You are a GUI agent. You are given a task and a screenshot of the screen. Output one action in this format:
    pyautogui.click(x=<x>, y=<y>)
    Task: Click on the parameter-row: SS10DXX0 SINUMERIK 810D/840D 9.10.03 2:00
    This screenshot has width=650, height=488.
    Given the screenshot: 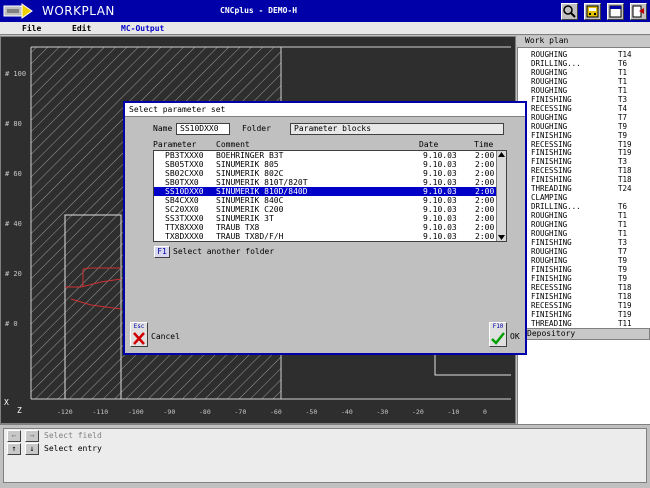 What is the action you would take?
    pyautogui.click(x=325, y=191)
    